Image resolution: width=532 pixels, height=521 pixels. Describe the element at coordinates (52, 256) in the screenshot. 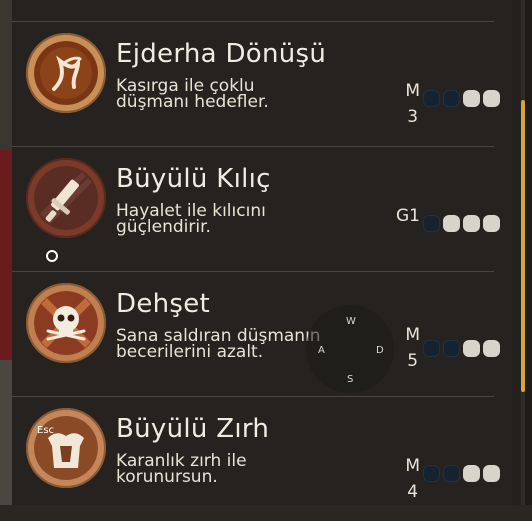

I see `cursor-indicator` at that location.